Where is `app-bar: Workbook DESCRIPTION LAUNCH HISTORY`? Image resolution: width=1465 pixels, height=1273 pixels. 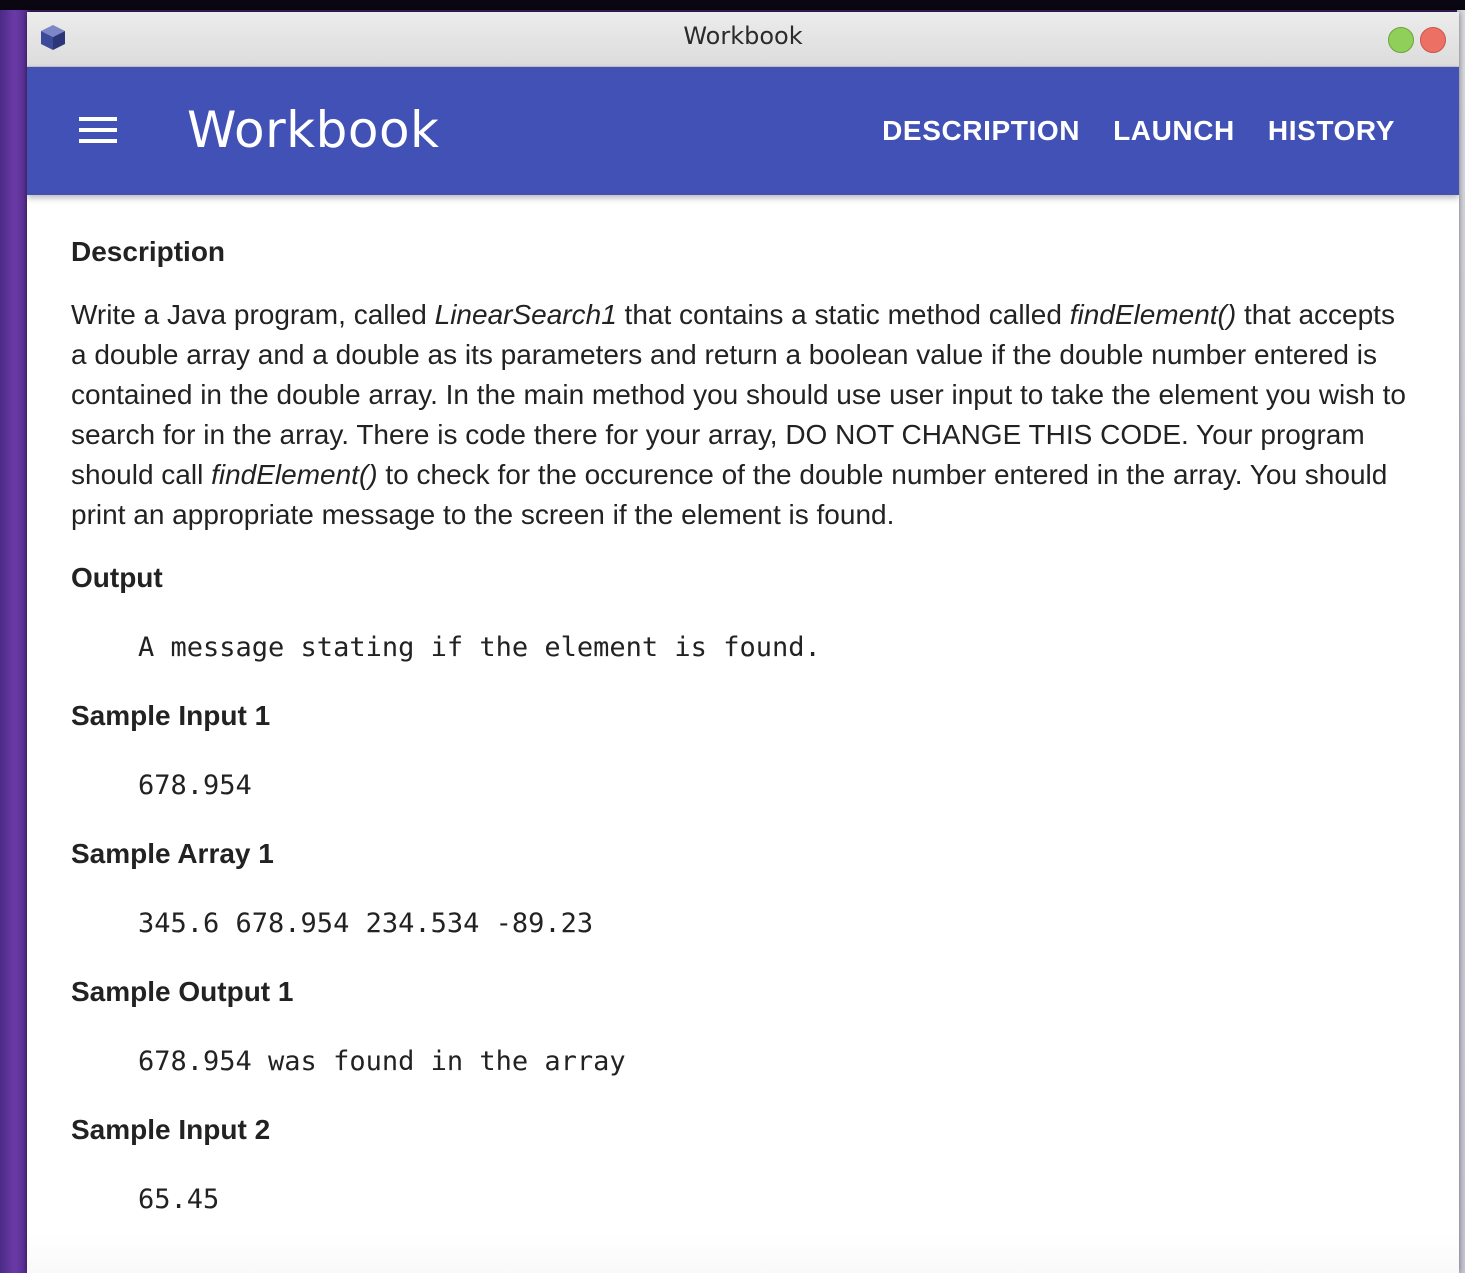
app-bar: Workbook DESCRIPTION LAUNCH HISTORY is located at coordinates (743, 131).